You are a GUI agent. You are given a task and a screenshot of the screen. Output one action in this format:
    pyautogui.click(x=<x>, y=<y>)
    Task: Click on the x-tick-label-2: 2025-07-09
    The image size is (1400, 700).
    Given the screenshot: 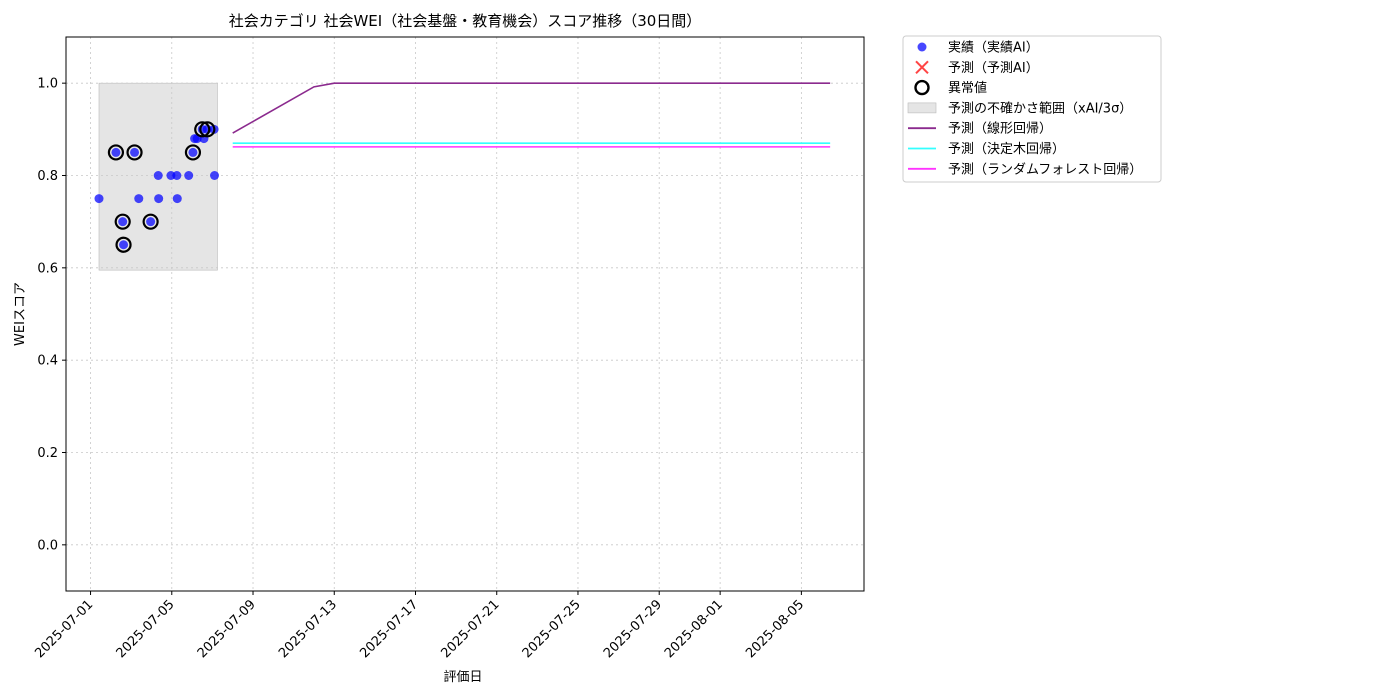 What is the action you would take?
    pyautogui.click(x=227, y=629)
    